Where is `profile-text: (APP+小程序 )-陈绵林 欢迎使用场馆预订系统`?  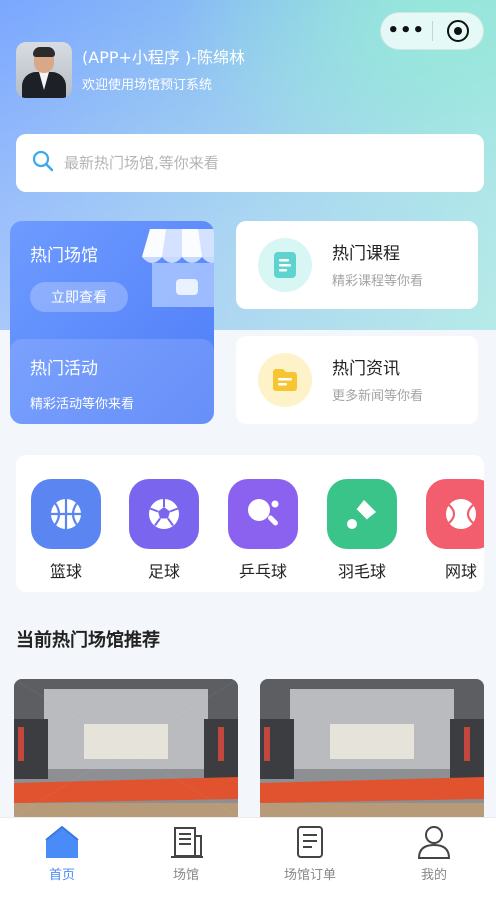 profile-text: (APP+小程序 )-陈绵林 欢迎使用场馆预订系统 is located at coordinates (163, 70).